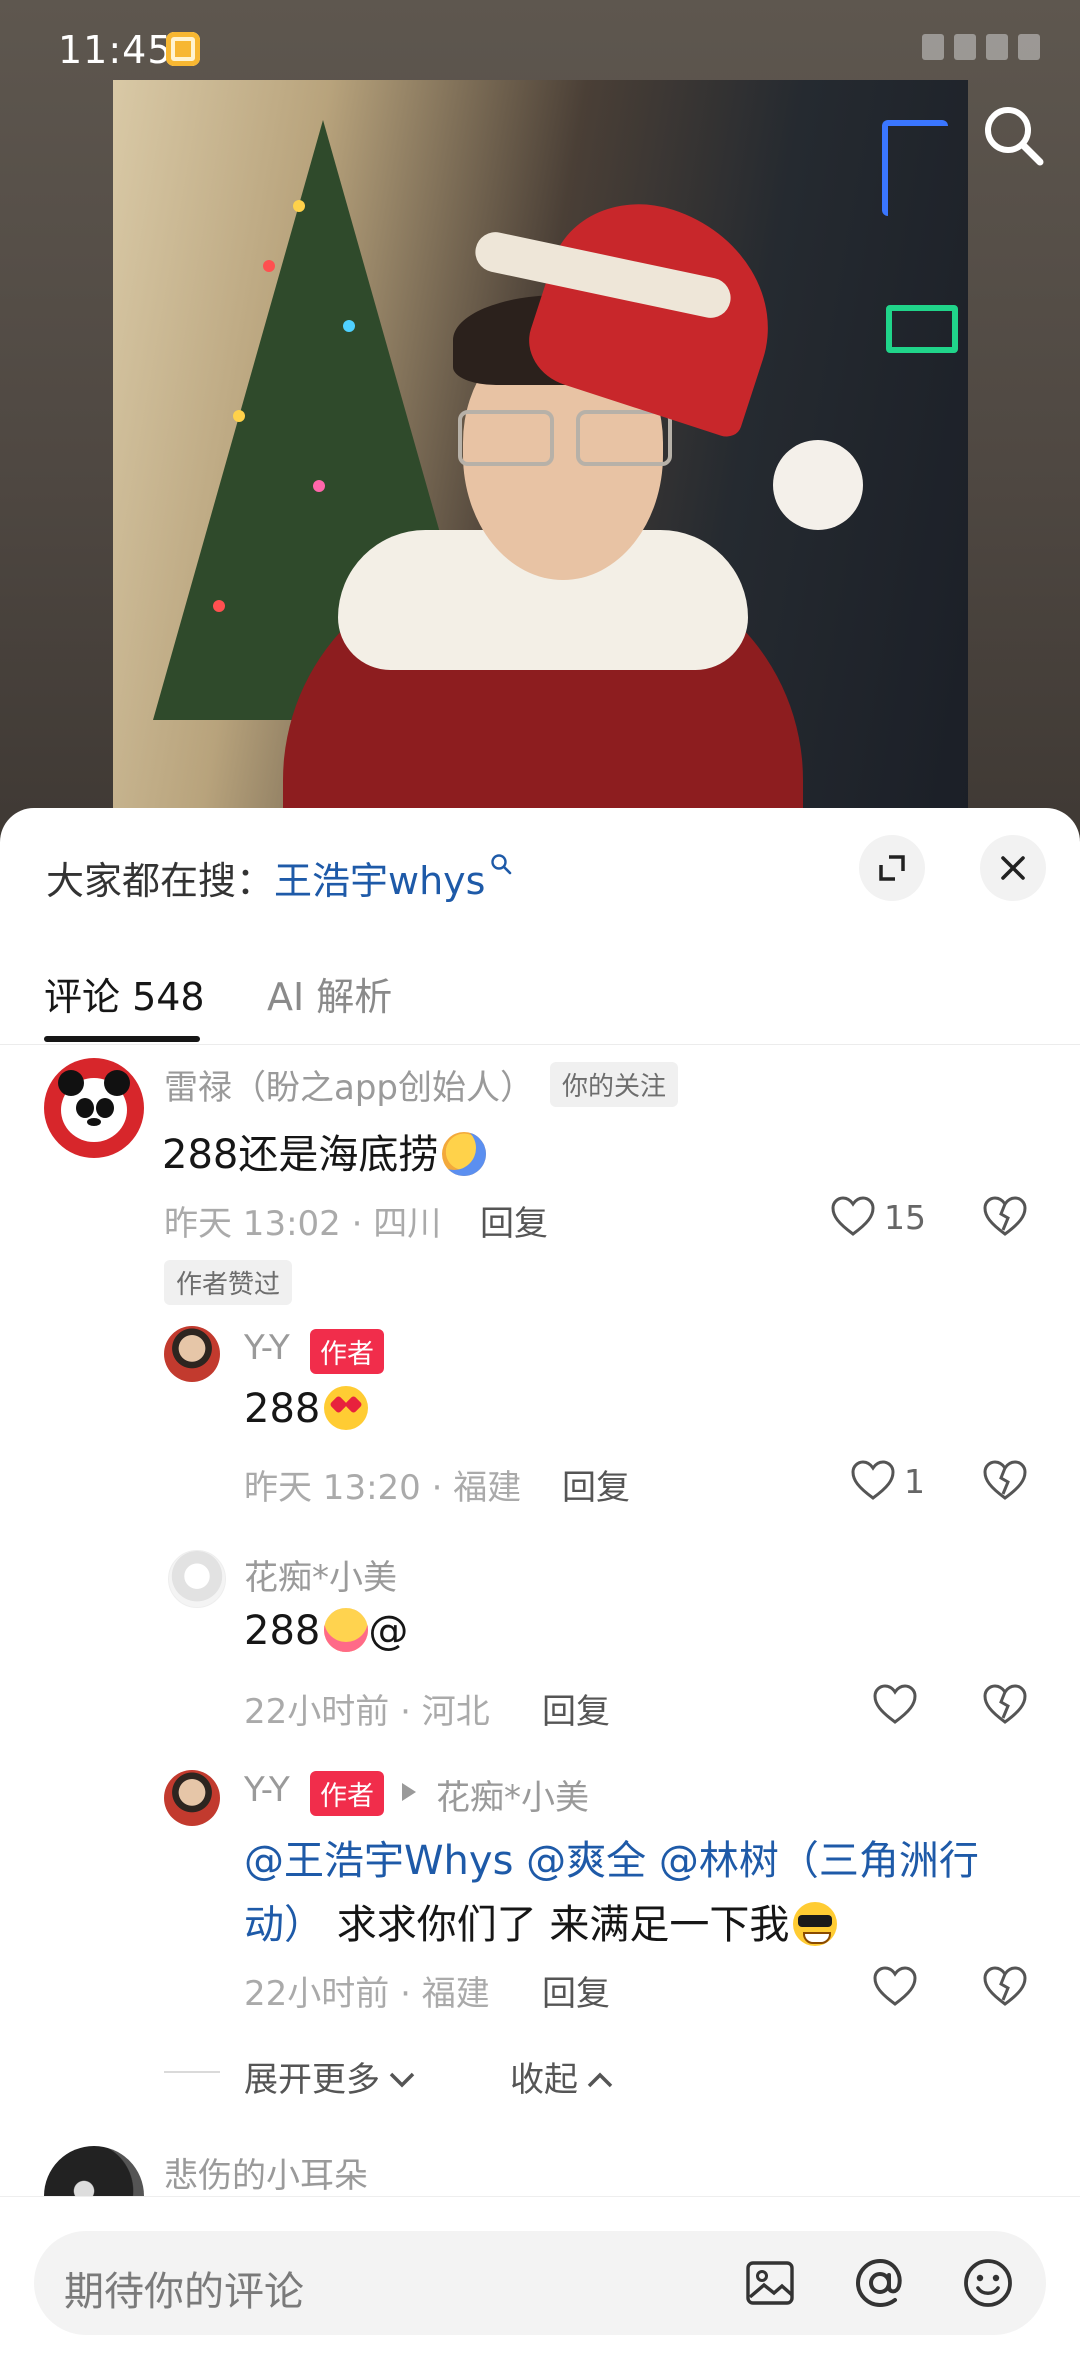  What do you see at coordinates (614, 1084) in the screenshot?
I see `following-badge: 你的关注` at bounding box center [614, 1084].